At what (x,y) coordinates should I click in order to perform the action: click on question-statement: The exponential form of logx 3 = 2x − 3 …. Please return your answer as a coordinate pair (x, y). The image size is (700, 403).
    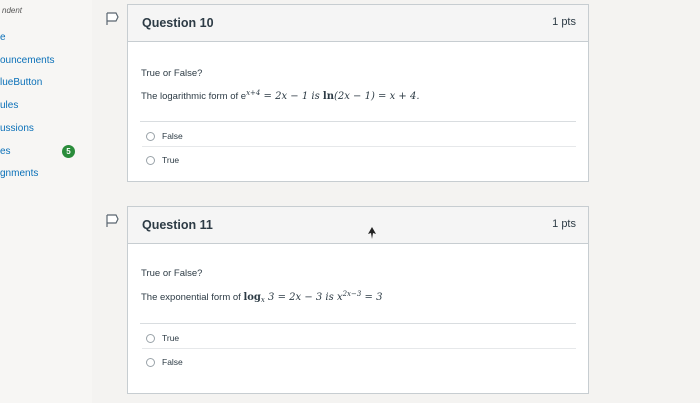
    Looking at the image, I should click on (261, 297).